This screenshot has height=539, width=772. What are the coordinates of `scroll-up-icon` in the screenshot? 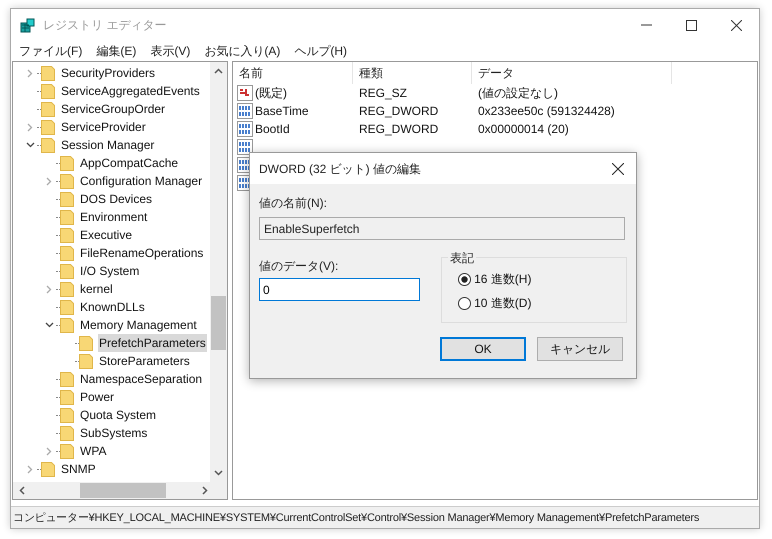 It's located at (218, 71).